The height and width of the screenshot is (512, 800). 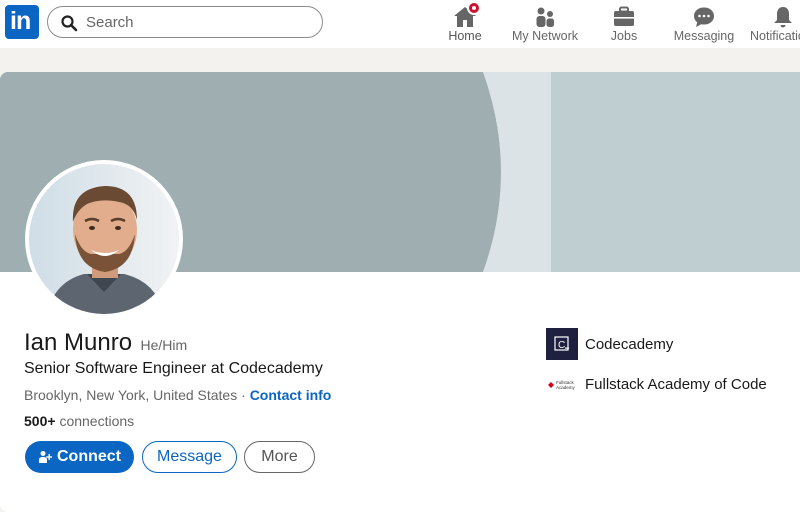 I want to click on contact-info-link: Contact info, so click(x=291, y=395).